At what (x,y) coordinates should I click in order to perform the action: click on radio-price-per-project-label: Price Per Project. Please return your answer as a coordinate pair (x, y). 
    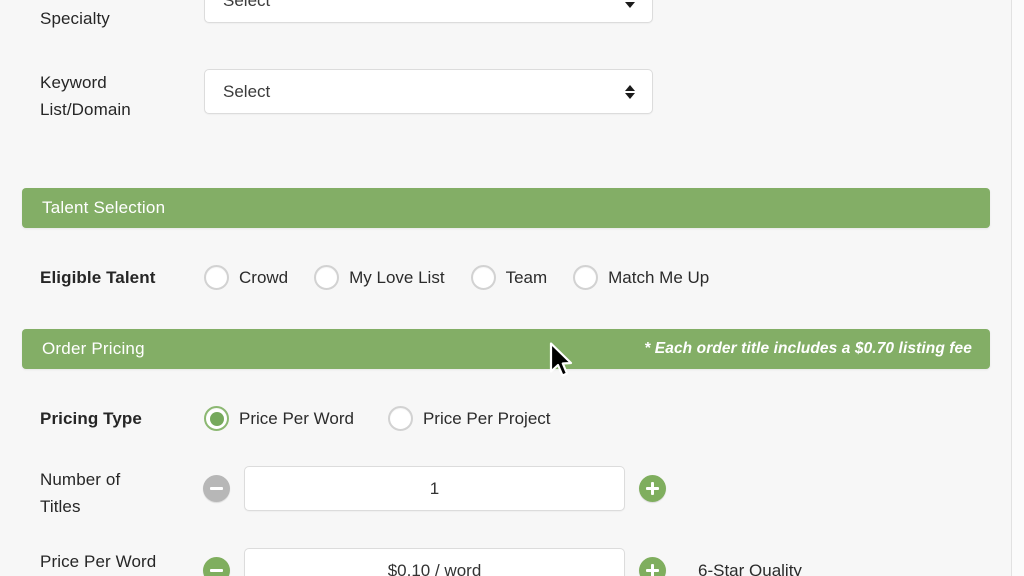
    Looking at the image, I should click on (486, 418).